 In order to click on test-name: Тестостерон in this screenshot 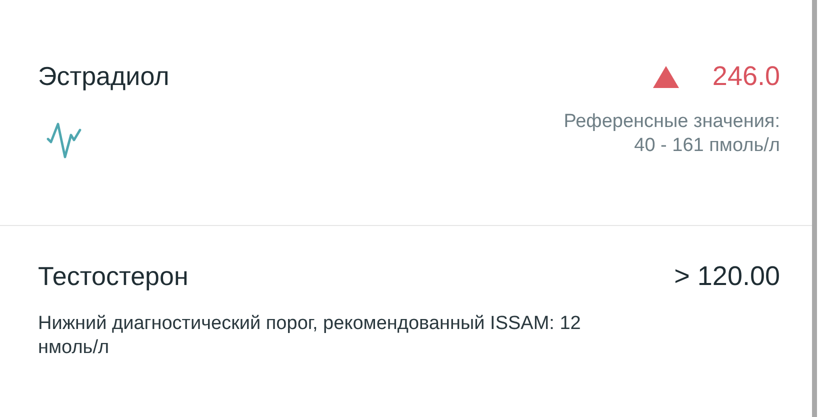, I will do `click(113, 276)`.